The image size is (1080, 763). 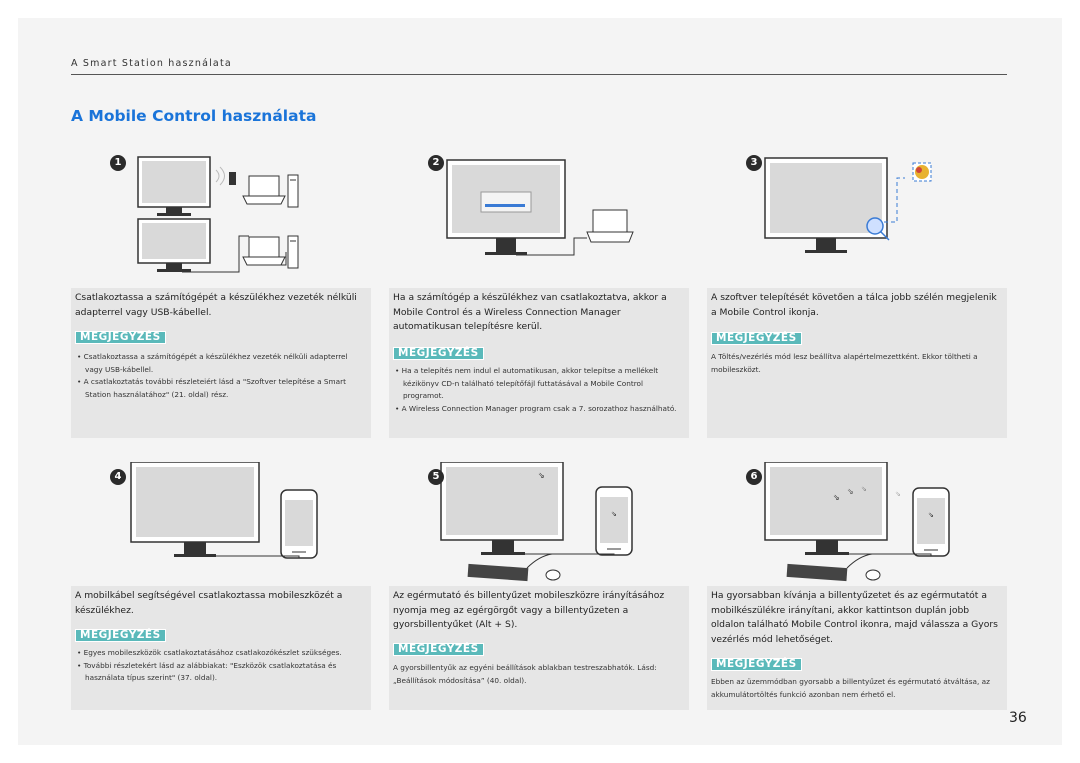 What do you see at coordinates (118, 477) in the screenshot?
I see `step-4-number: 4` at bounding box center [118, 477].